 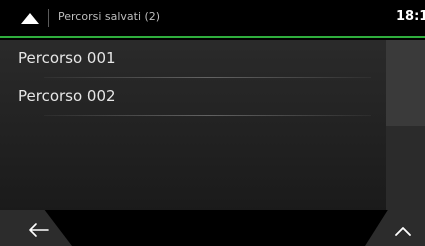 I want to click on route-name: Percorso 002, so click(x=67, y=96).